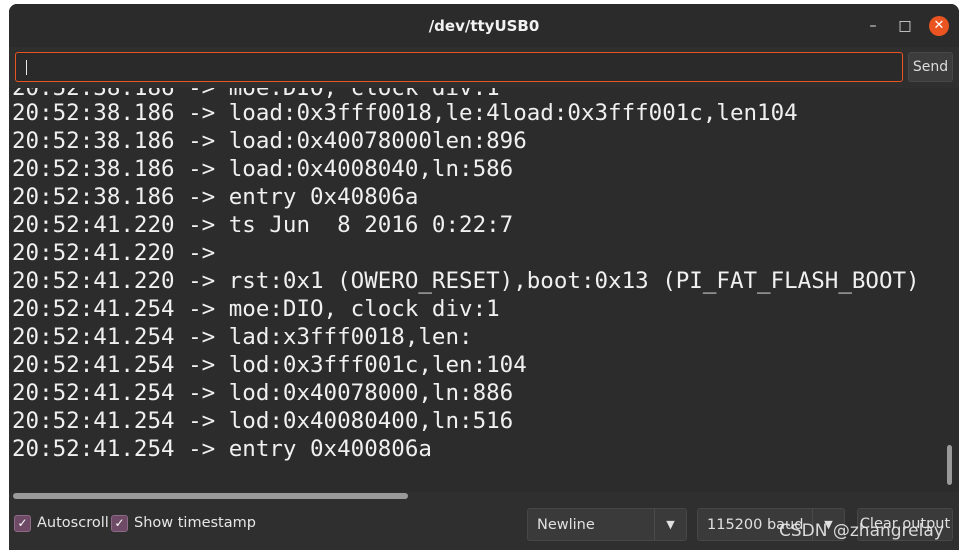 This screenshot has width=967, height=554. I want to click on output-line: 20:52:41.220 ->, so click(120, 253).